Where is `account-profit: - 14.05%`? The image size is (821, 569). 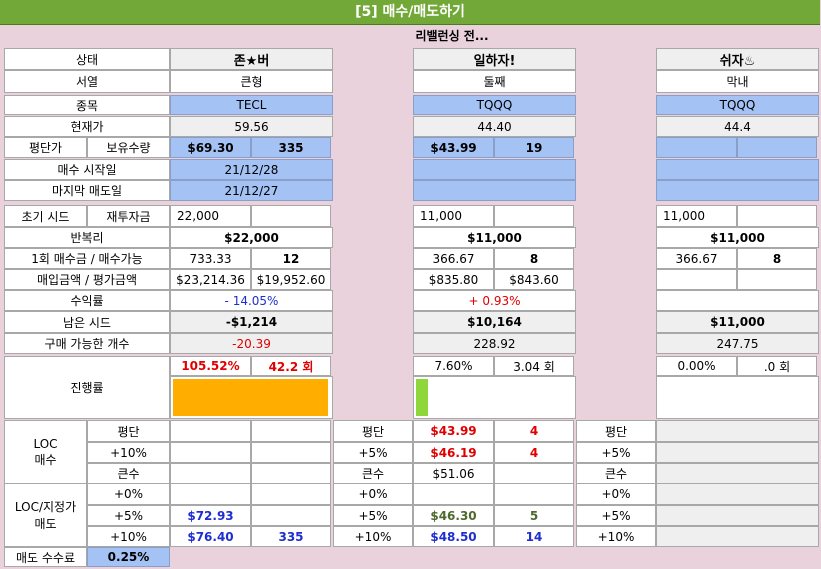
account-profit: - 14.05% is located at coordinates (251, 300).